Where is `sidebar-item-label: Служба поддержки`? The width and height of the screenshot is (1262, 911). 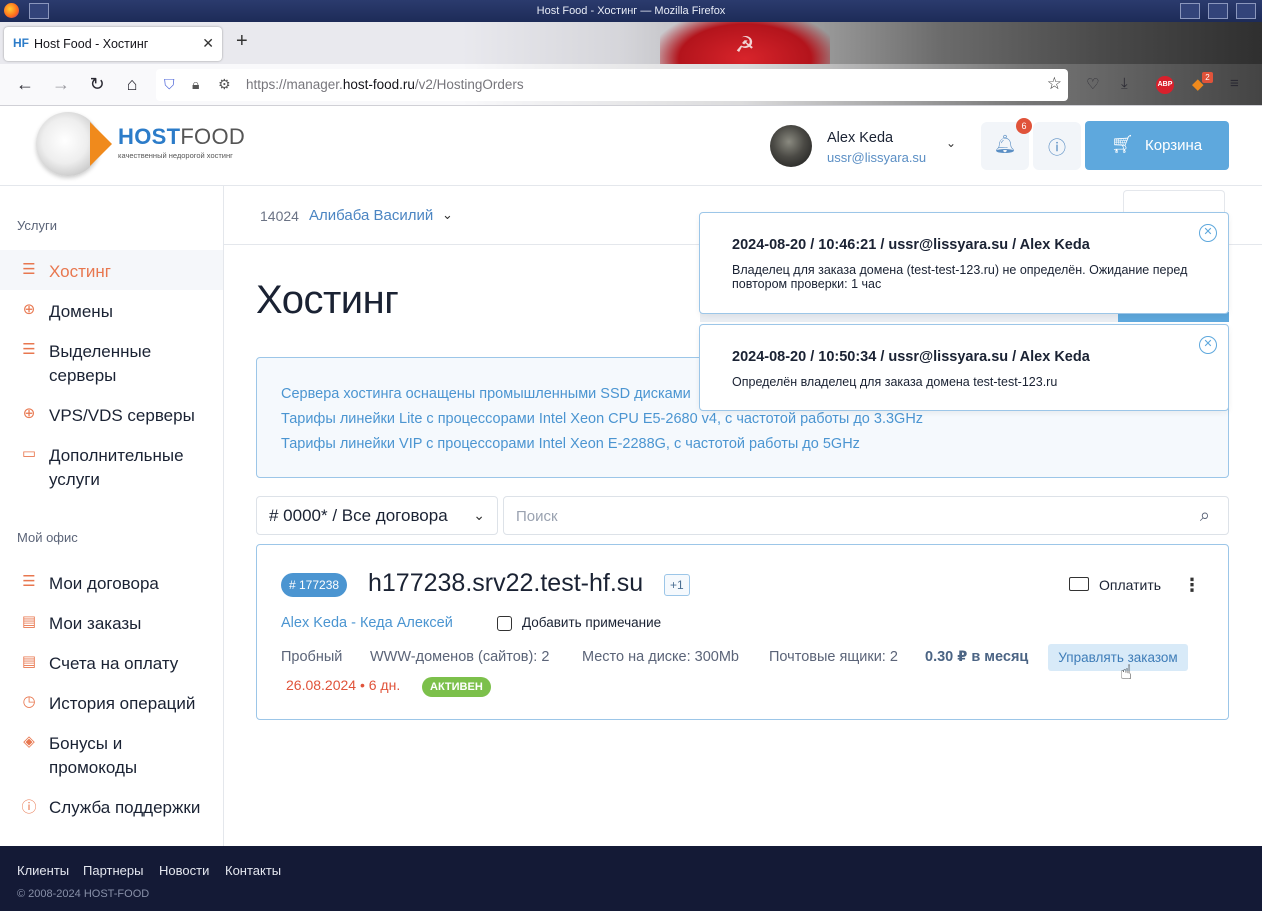 sidebar-item-label: Служба поддержки is located at coordinates (125, 807).